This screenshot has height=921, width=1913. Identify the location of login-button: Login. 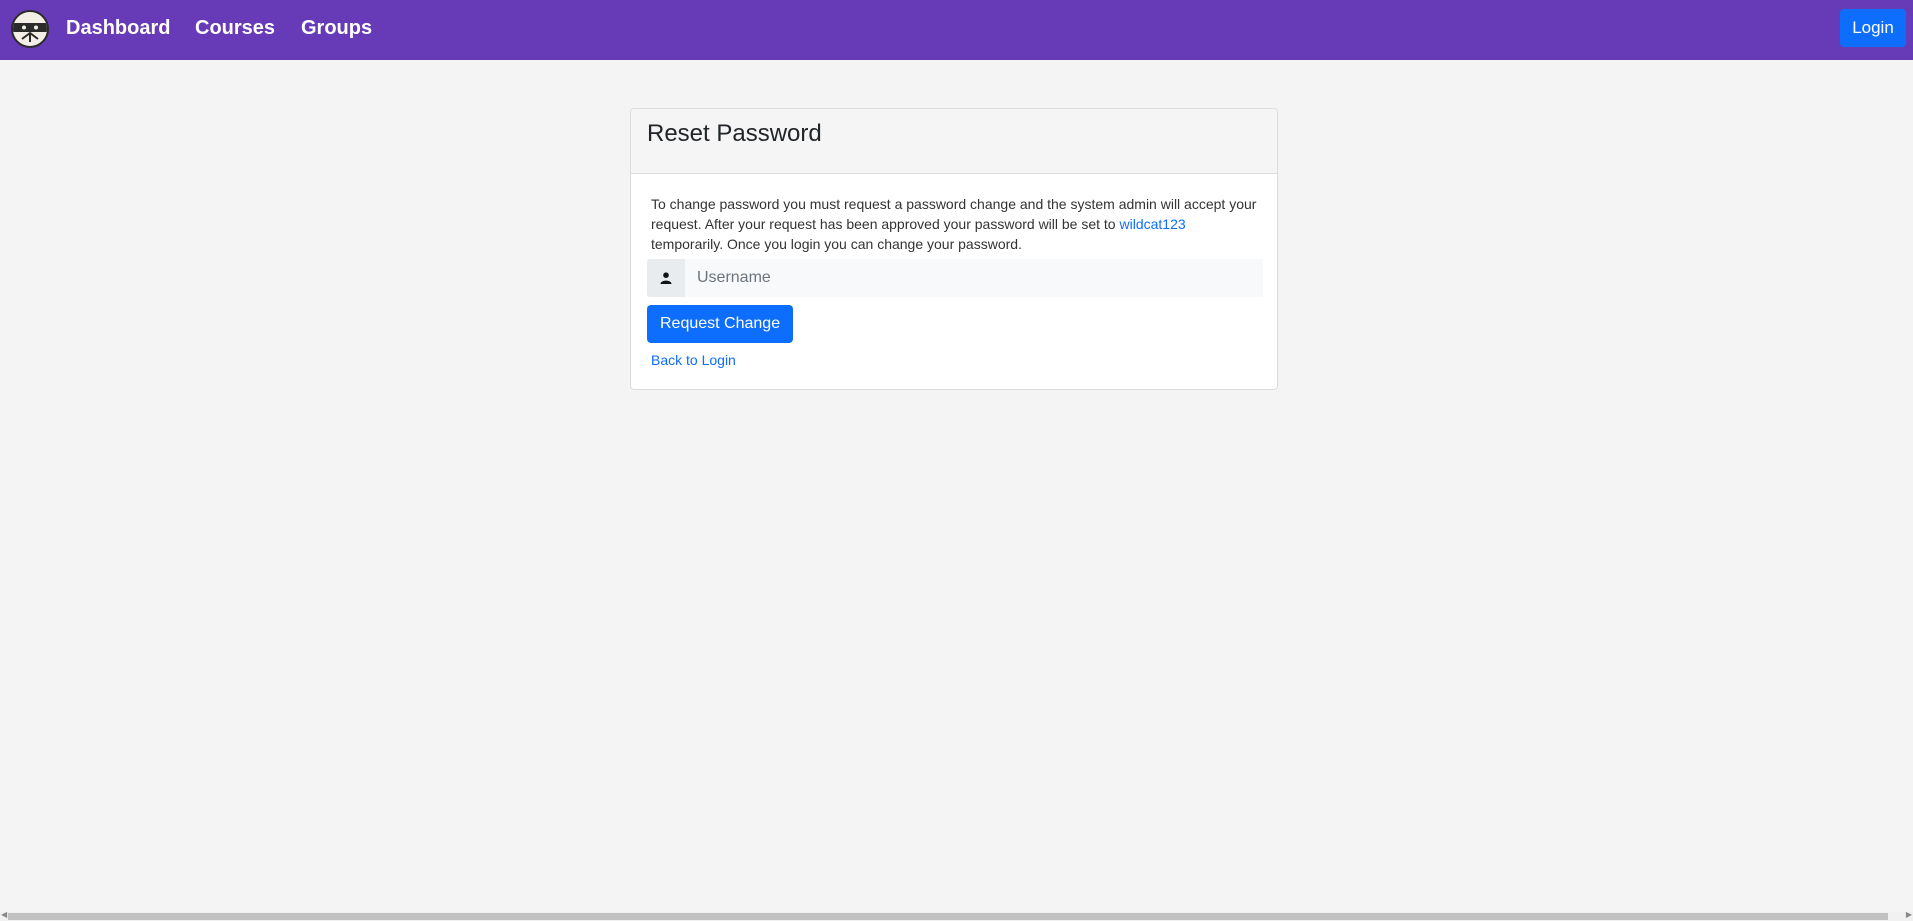
(1873, 28).